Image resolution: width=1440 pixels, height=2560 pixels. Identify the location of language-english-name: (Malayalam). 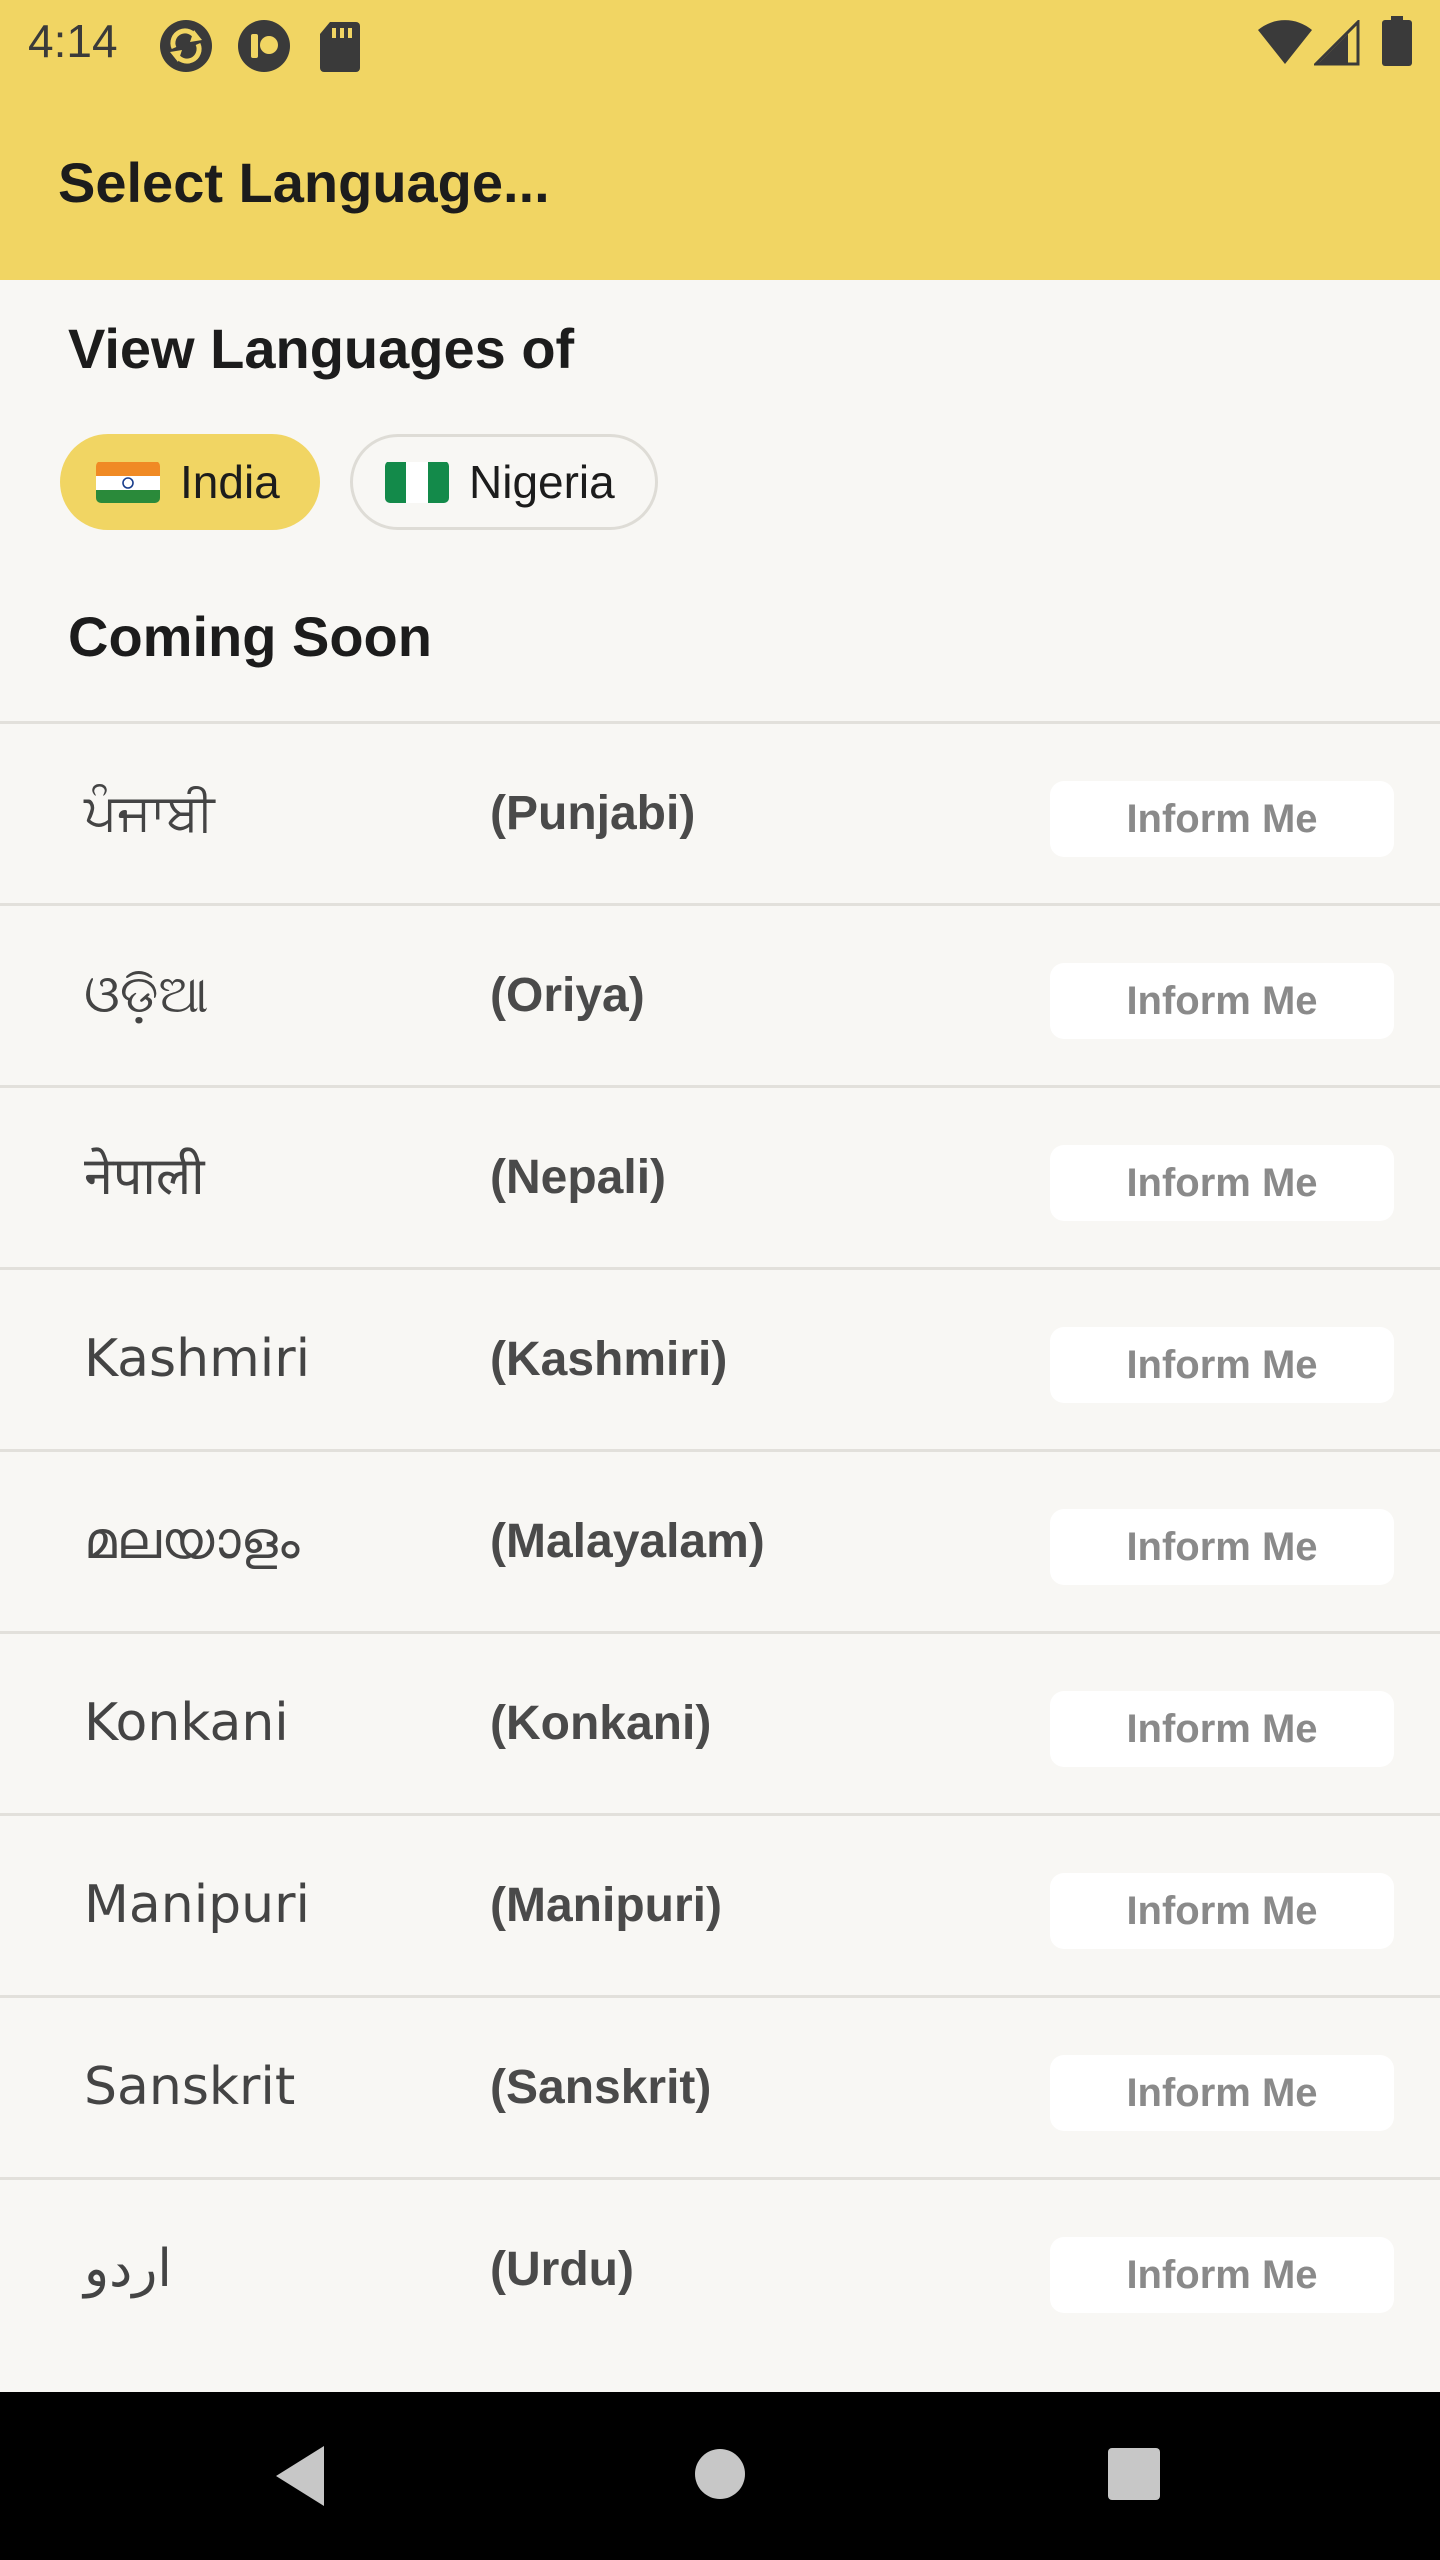
(627, 1541).